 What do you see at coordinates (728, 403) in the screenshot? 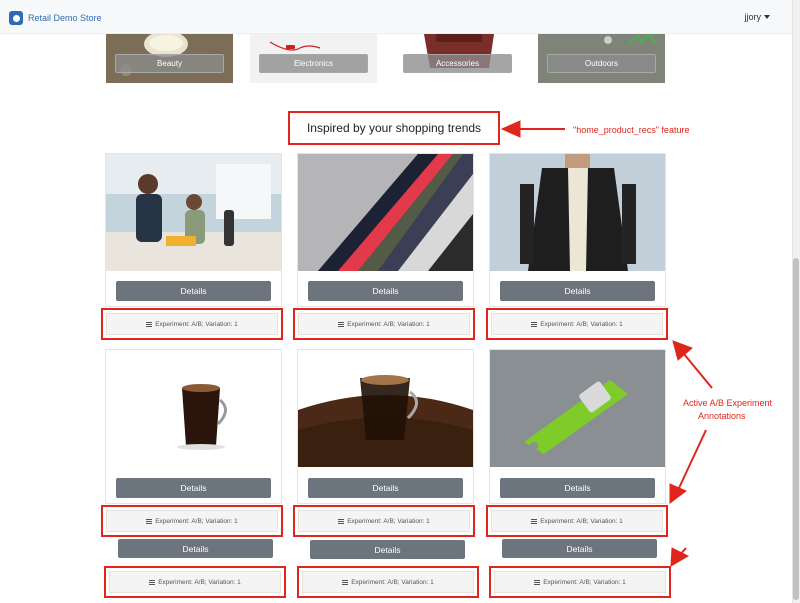
I see `ab-callout-line1: Active A/B Experiment` at bounding box center [728, 403].